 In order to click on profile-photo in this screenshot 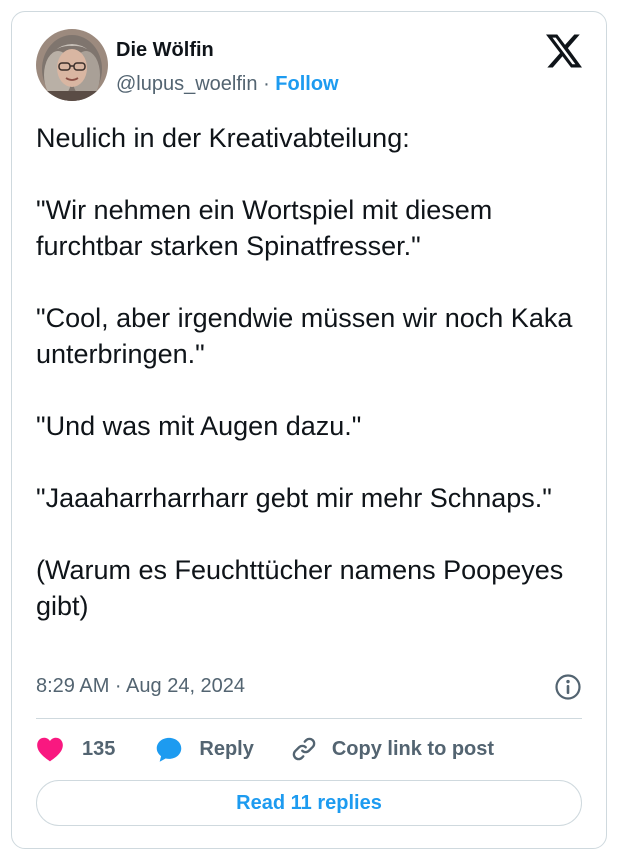, I will do `click(72, 65)`.